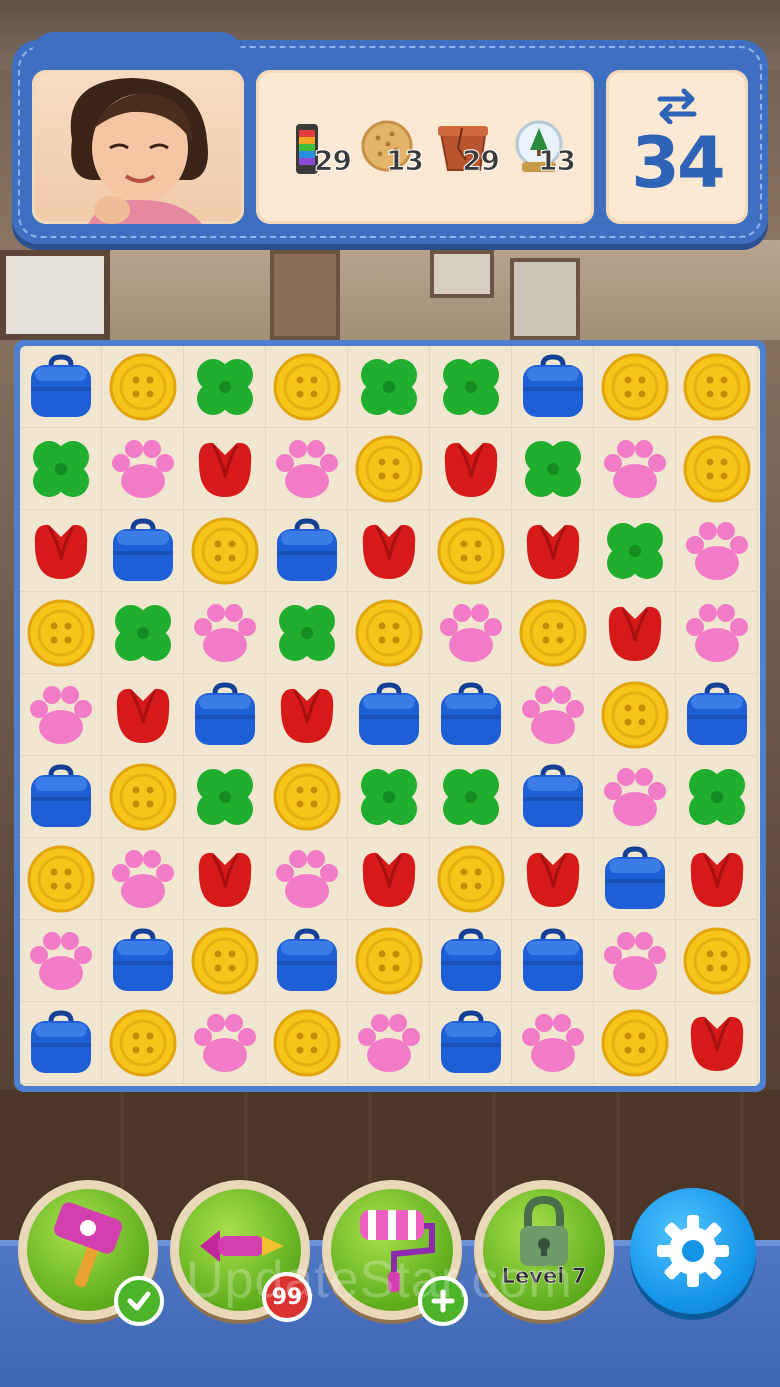  What do you see at coordinates (693, 1251) in the screenshot?
I see `settings-button` at bounding box center [693, 1251].